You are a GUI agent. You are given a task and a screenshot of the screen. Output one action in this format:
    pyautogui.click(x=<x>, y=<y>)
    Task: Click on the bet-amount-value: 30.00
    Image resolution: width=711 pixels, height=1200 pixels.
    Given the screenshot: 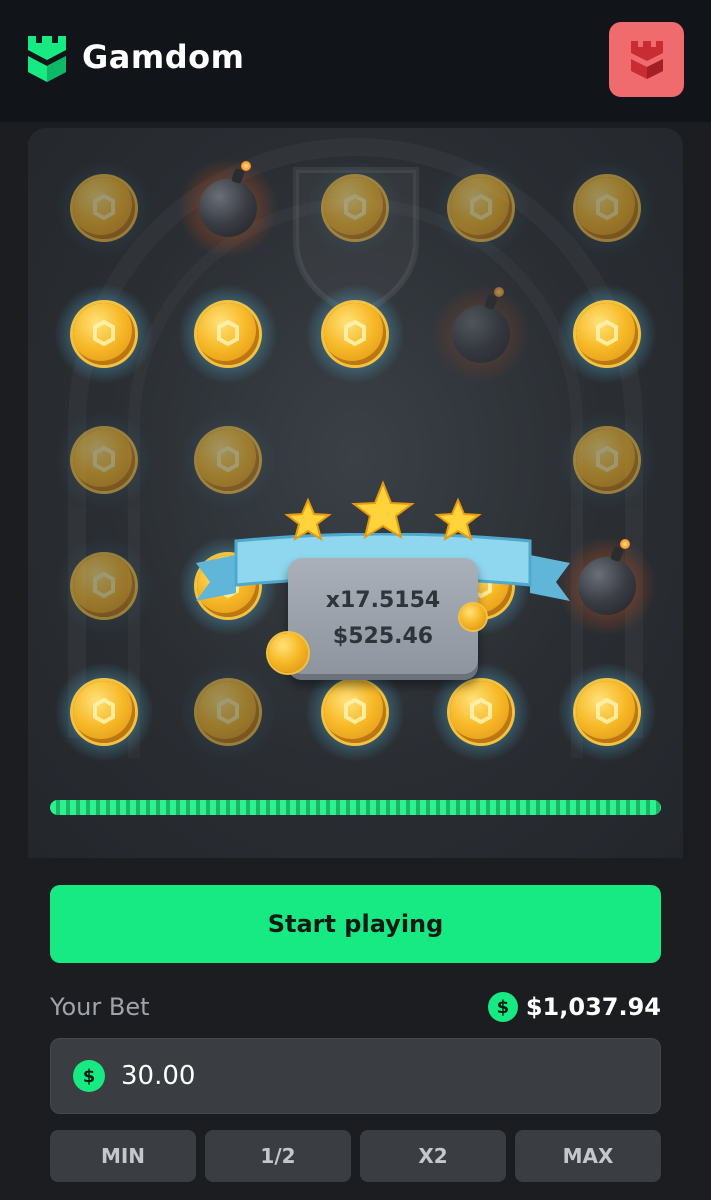 What is the action you would take?
    pyautogui.click(x=158, y=1076)
    